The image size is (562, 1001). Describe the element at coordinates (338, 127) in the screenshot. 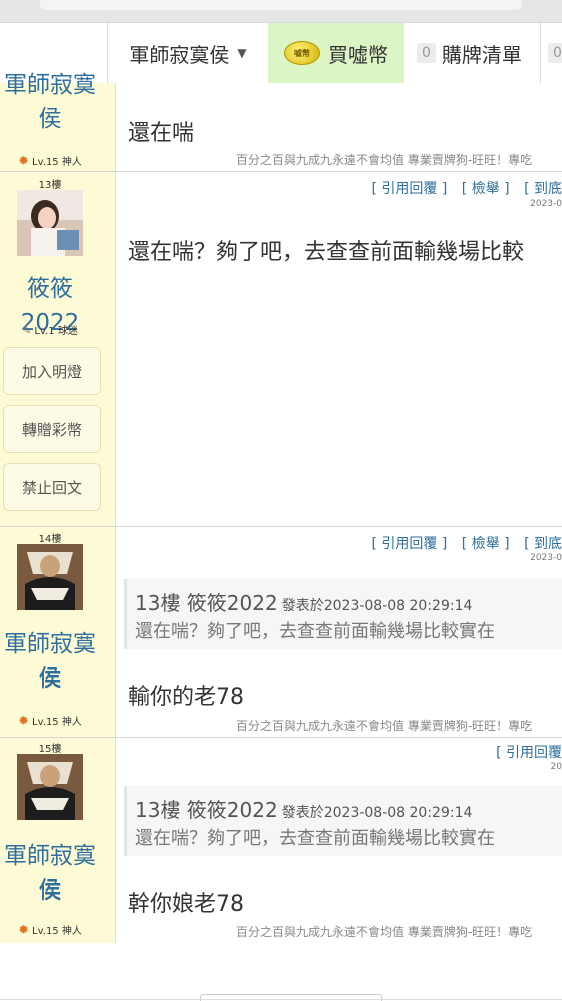

I see `post-content: 還在喘 百分之百與九成九永遠不會均值 專業賣牌狗-旺旺！專吃` at that location.